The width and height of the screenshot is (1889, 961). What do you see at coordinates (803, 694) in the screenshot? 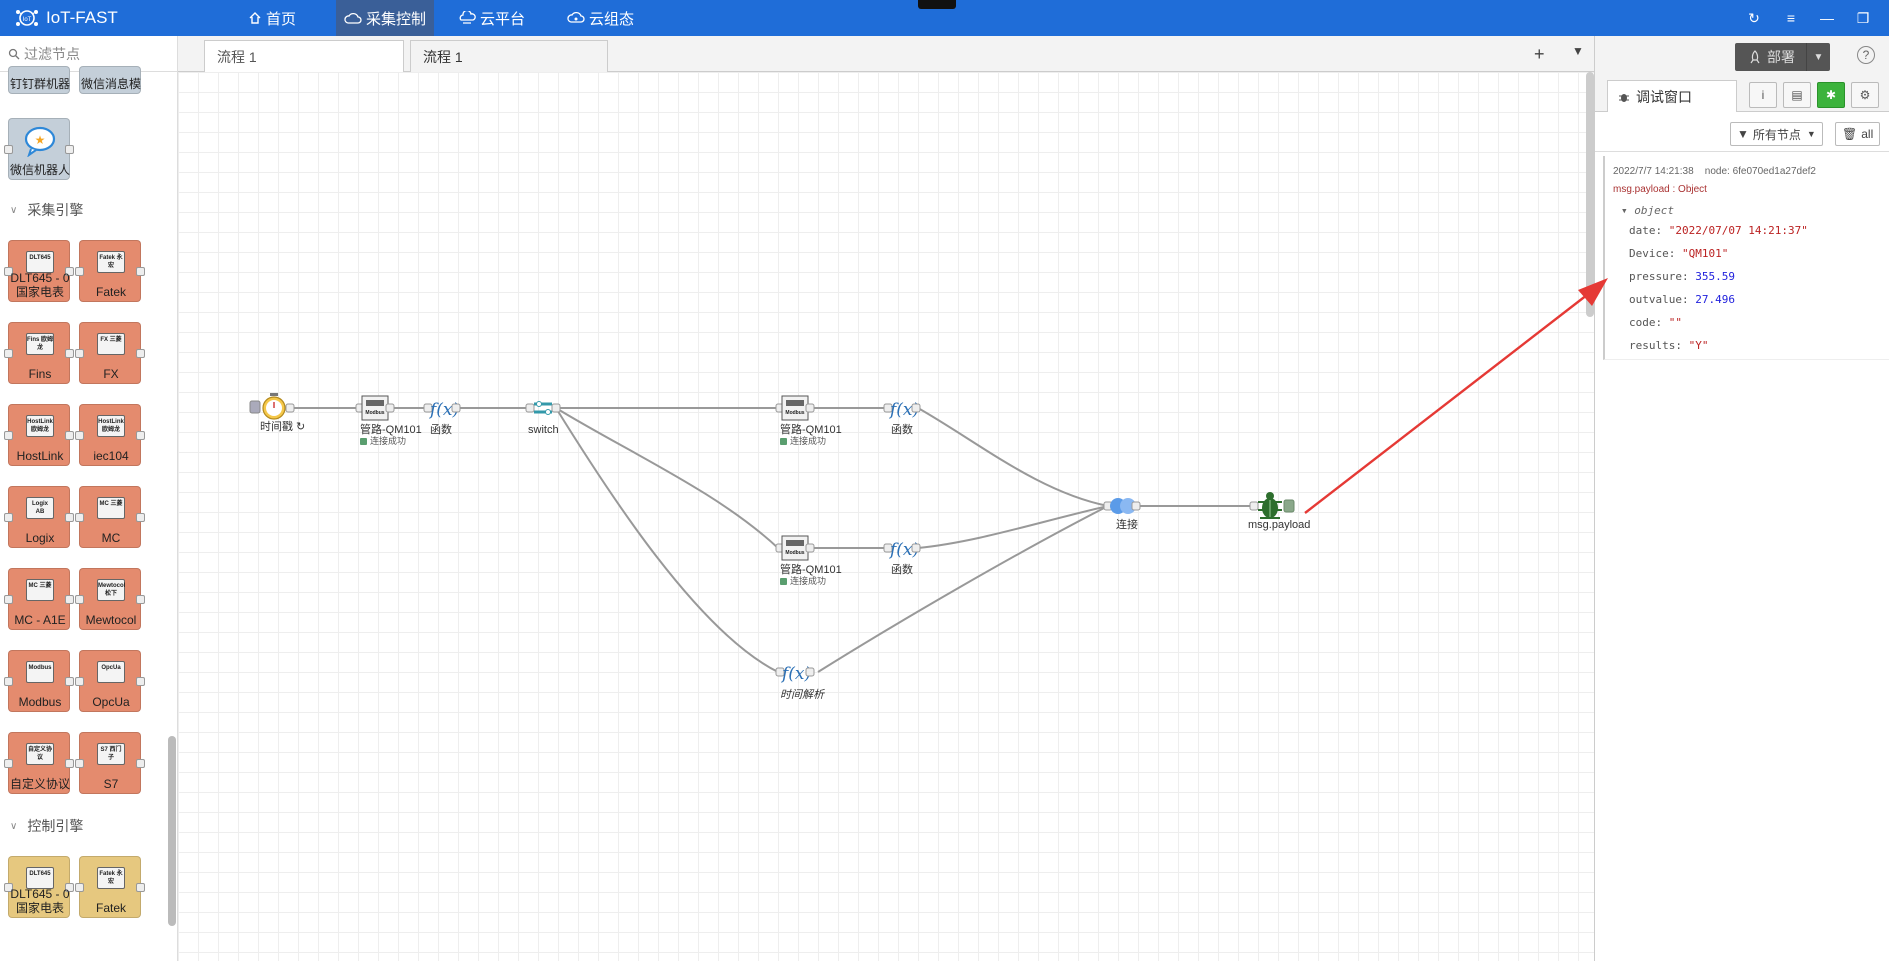
I see `function-node-label: 时间解析` at bounding box center [803, 694].